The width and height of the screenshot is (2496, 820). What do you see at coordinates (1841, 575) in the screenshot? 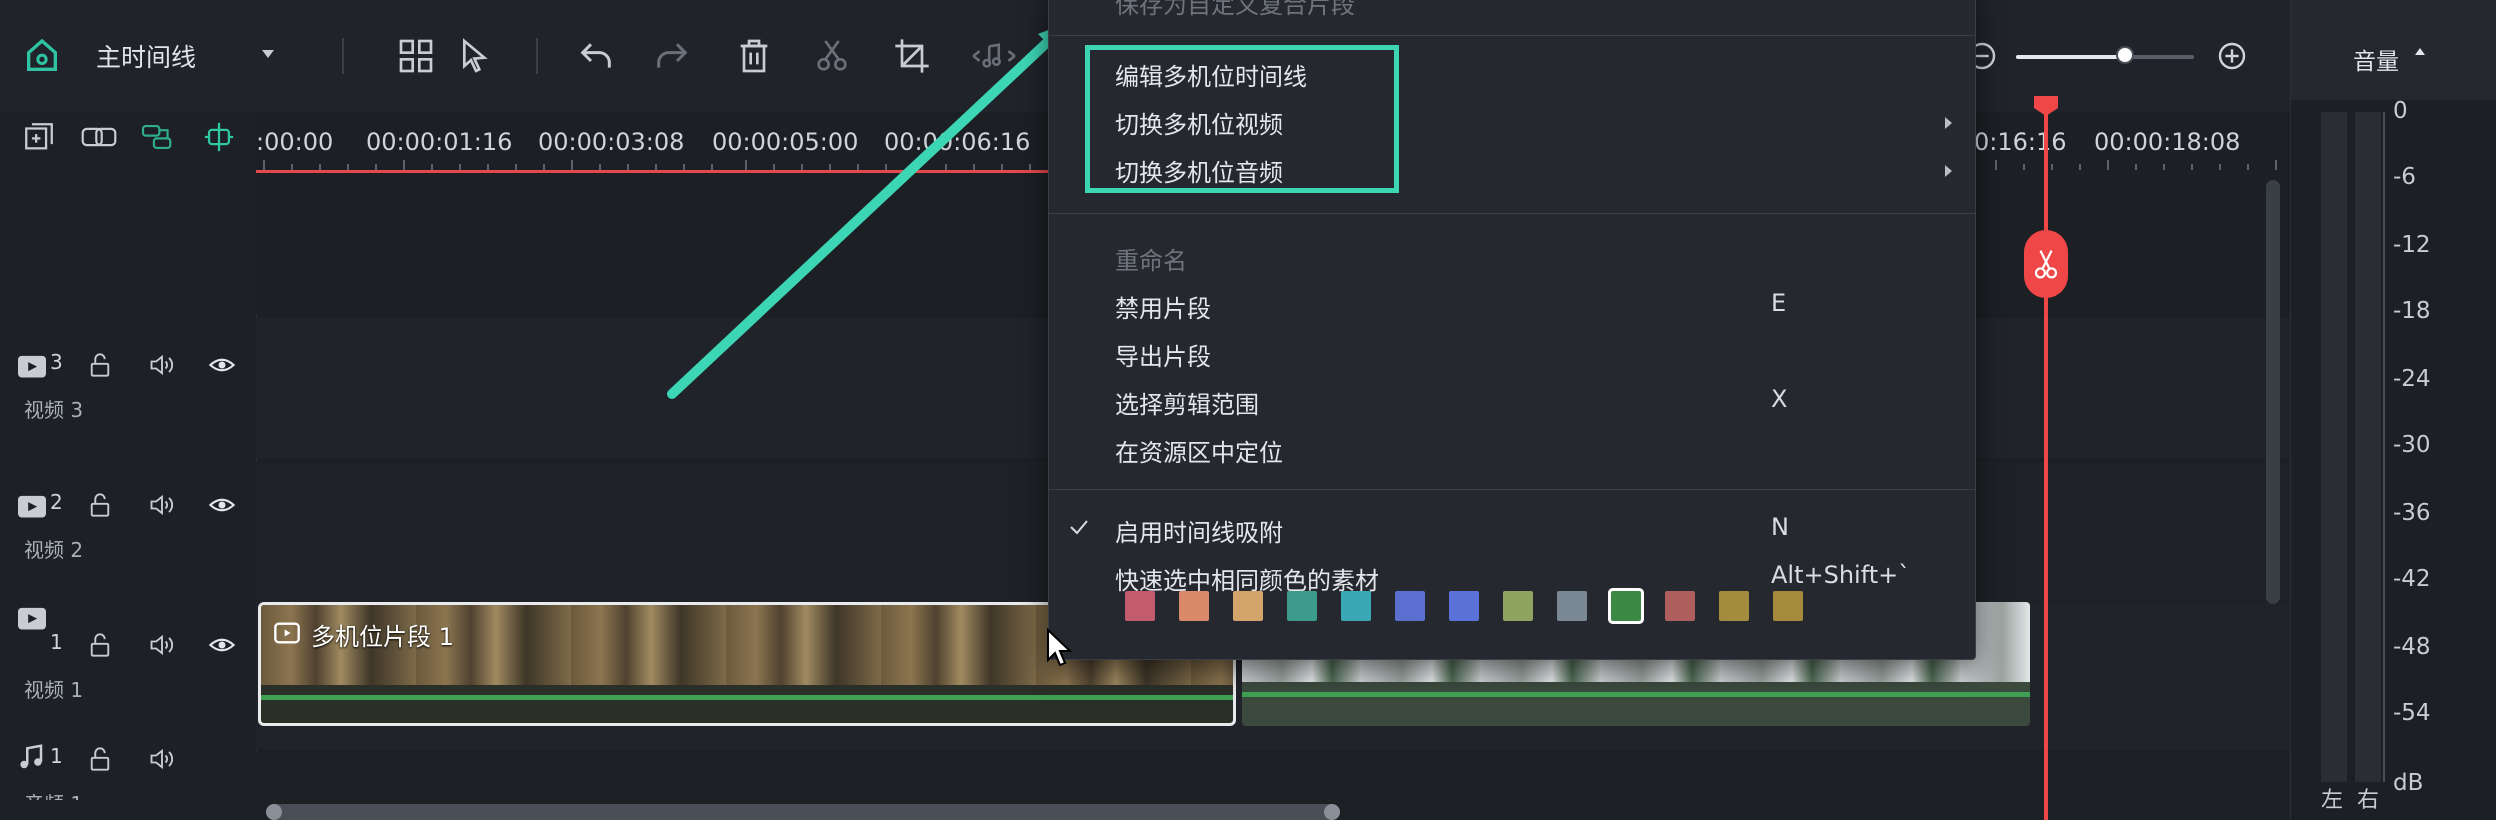
I see `shortcut-label: Alt+Shift+`` at bounding box center [1841, 575].